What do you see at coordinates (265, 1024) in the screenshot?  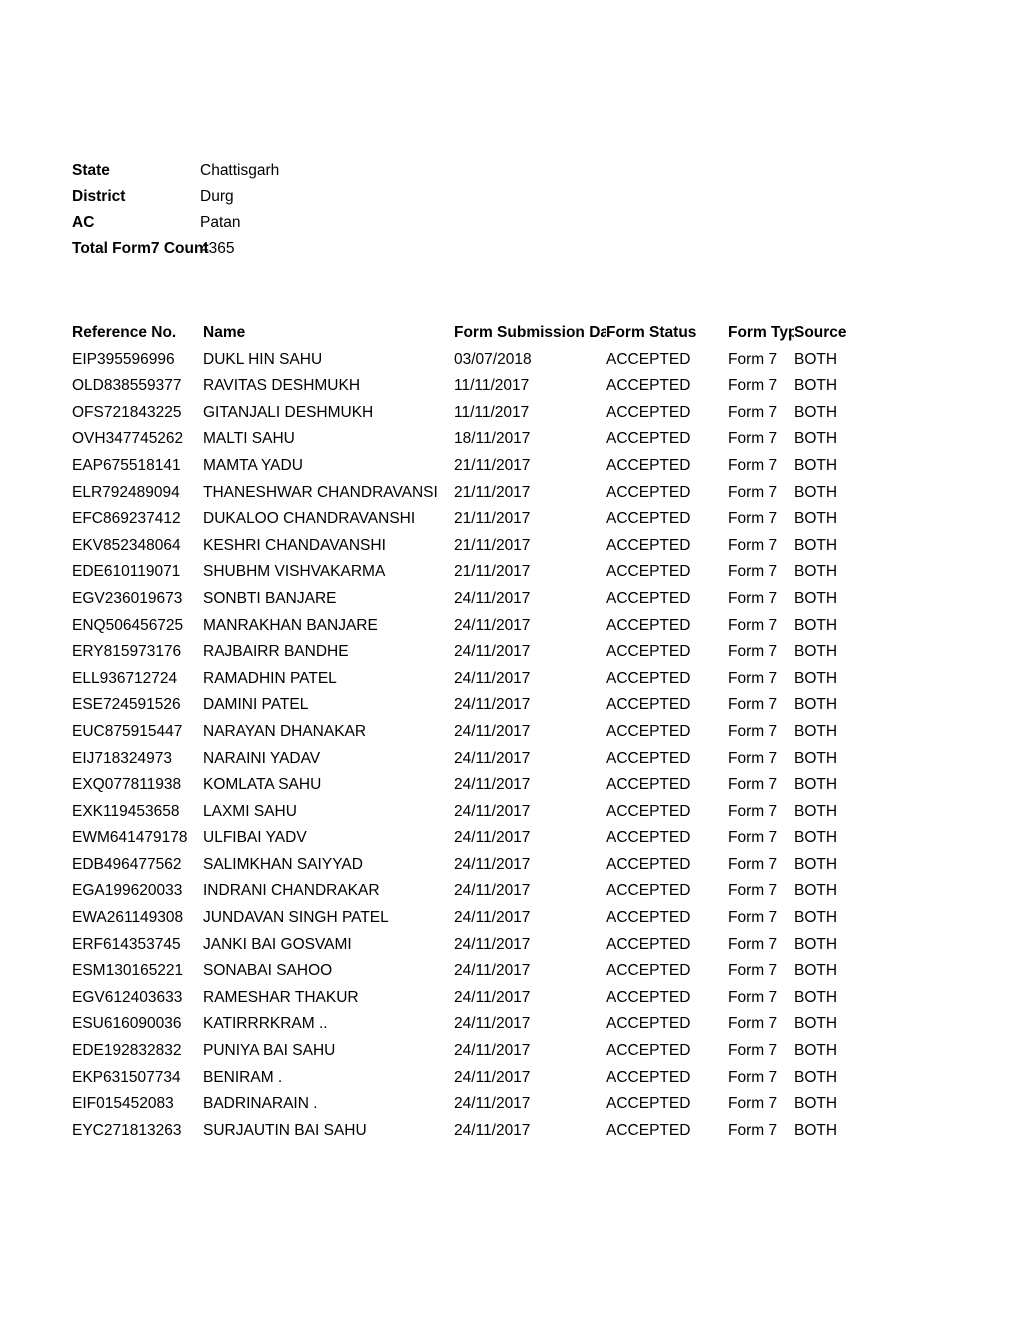 I see `cell-name: KATIRRRKRAM ..` at bounding box center [265, 1024].